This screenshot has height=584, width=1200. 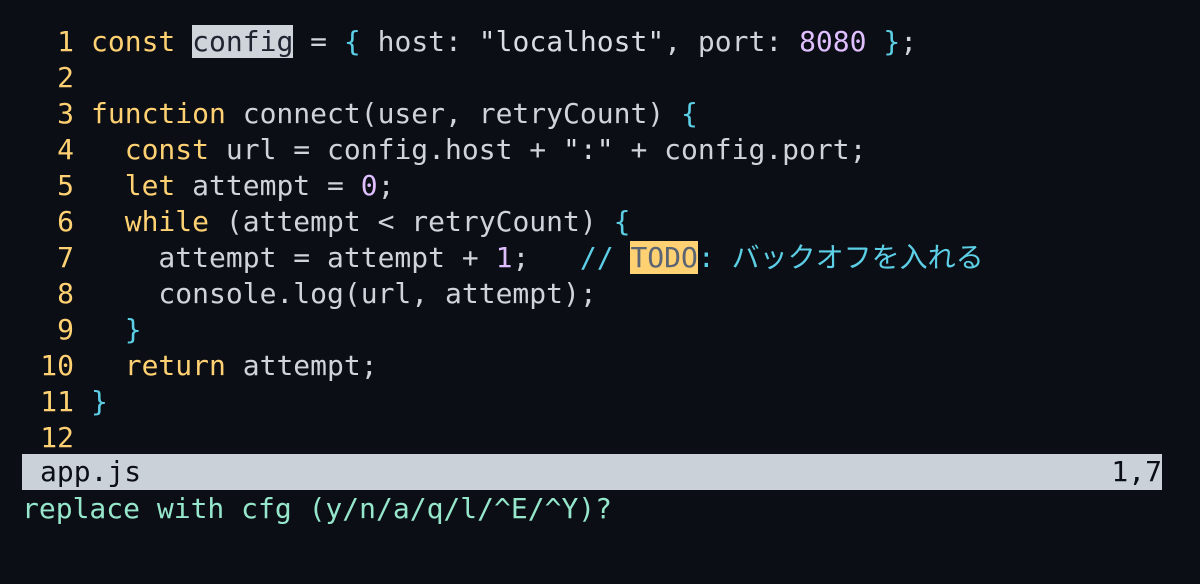 I want to click on code-line: 6 while (attempt < retryCount) {, so click(x=600, y=222).